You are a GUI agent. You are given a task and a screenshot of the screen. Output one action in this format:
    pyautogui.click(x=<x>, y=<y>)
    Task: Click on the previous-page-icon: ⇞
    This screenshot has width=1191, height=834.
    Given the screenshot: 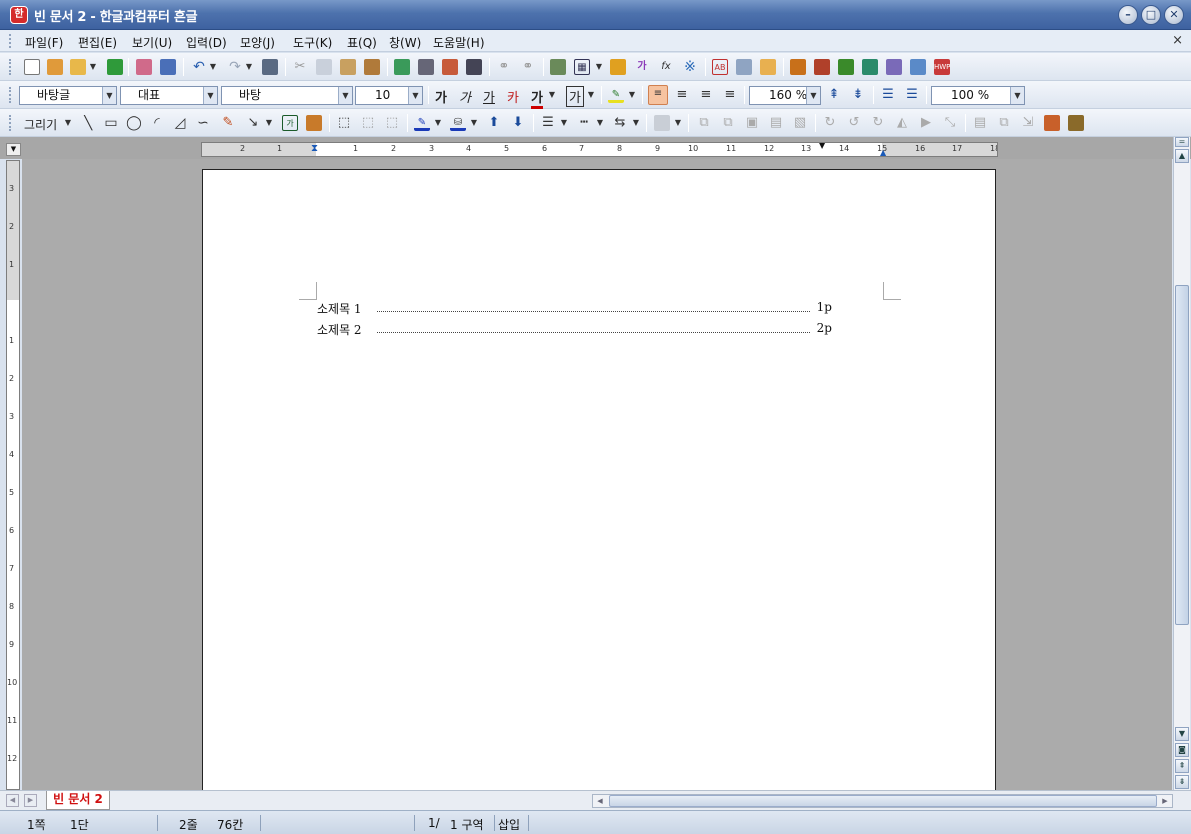 What is the action you would take?
    pyautogui.click(x=1182, y=766)
    